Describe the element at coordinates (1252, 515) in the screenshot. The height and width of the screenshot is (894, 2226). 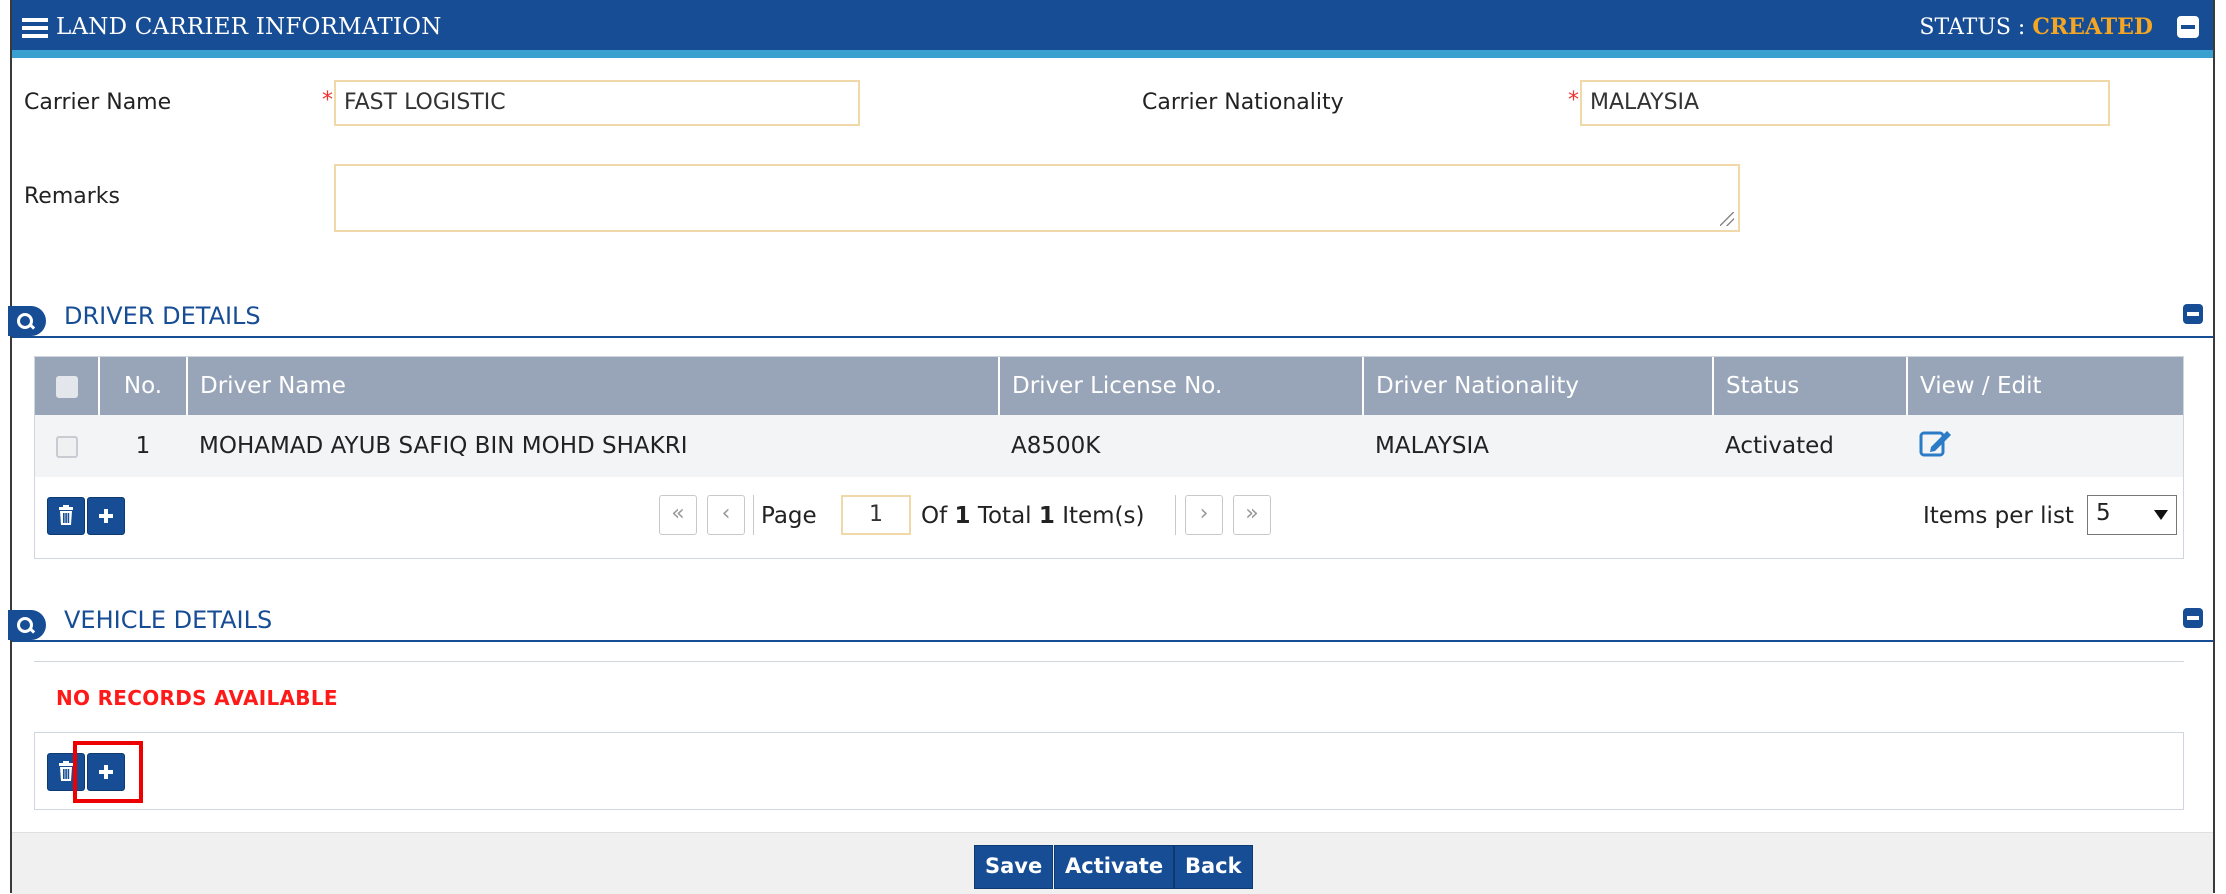
I see `last-page-button: »` at that location.